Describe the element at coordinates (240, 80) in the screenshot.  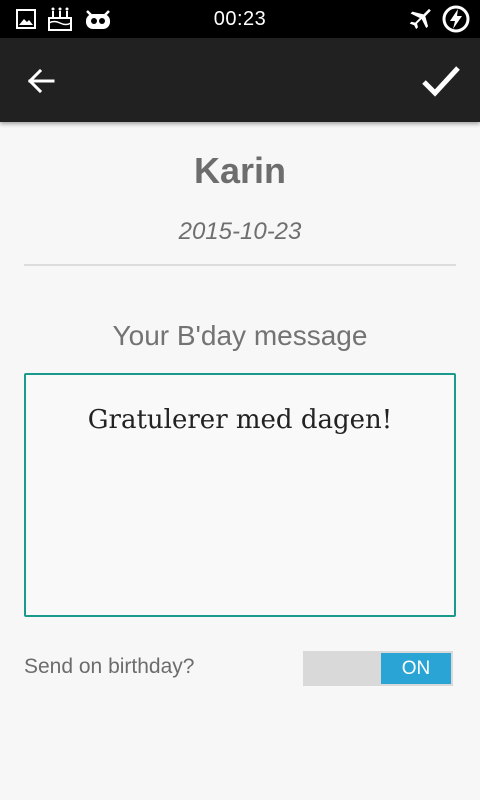
I see `app-bar` at that location.